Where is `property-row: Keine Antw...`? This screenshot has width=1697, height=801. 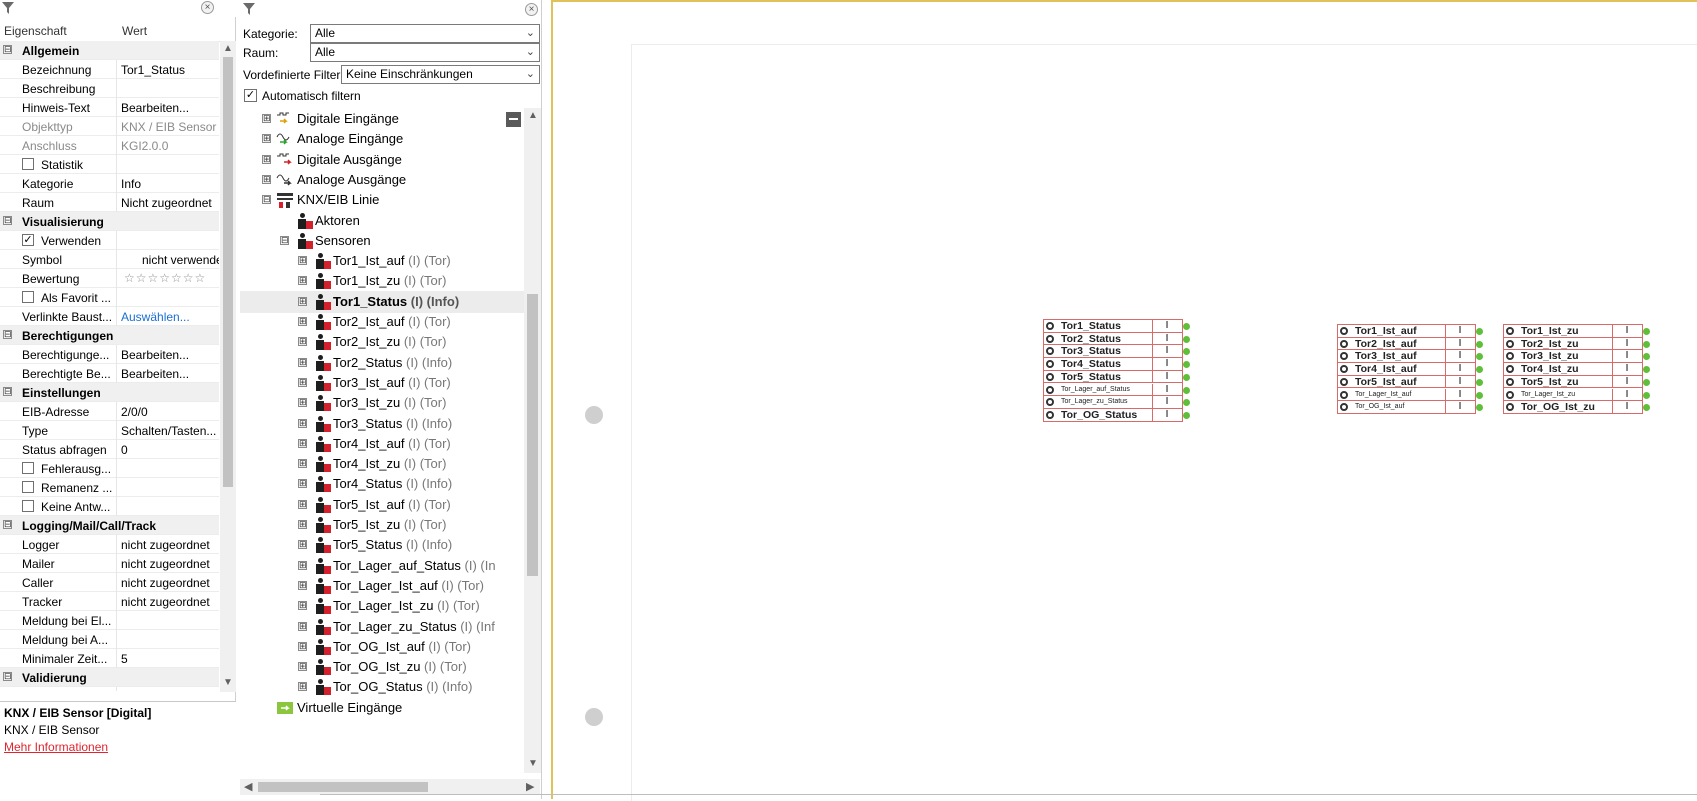 property-row: Keine Antw... is located at coordinates (109, 506).